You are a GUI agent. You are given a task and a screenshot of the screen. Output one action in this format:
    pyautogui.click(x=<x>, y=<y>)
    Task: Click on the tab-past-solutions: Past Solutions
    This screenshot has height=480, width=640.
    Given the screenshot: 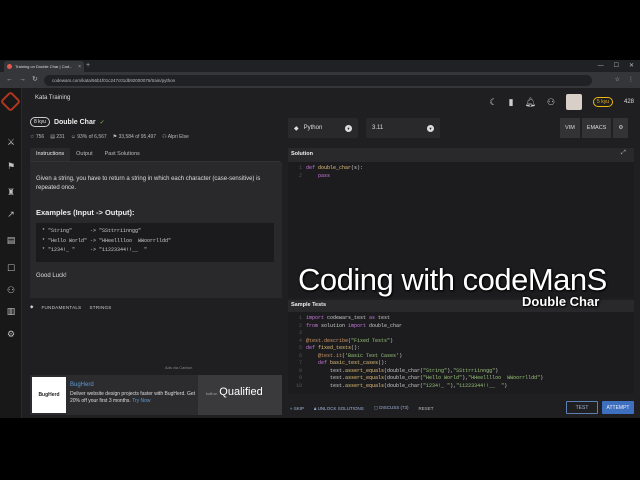 What is the action you would take?
    pyautogui.click(x=122, y=154)
    